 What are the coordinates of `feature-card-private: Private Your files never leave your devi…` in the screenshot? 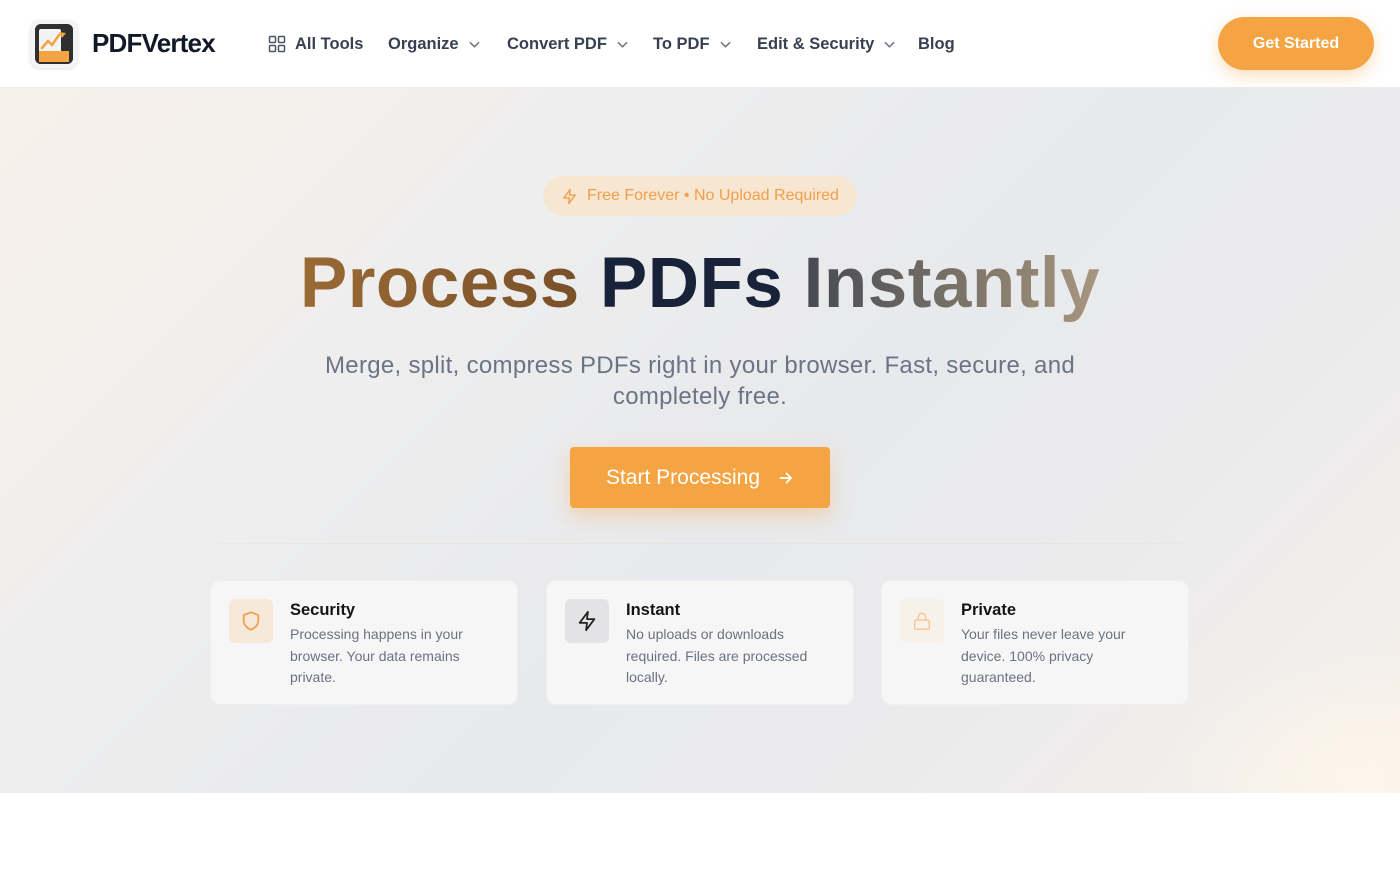 It's located at (1035, 642).